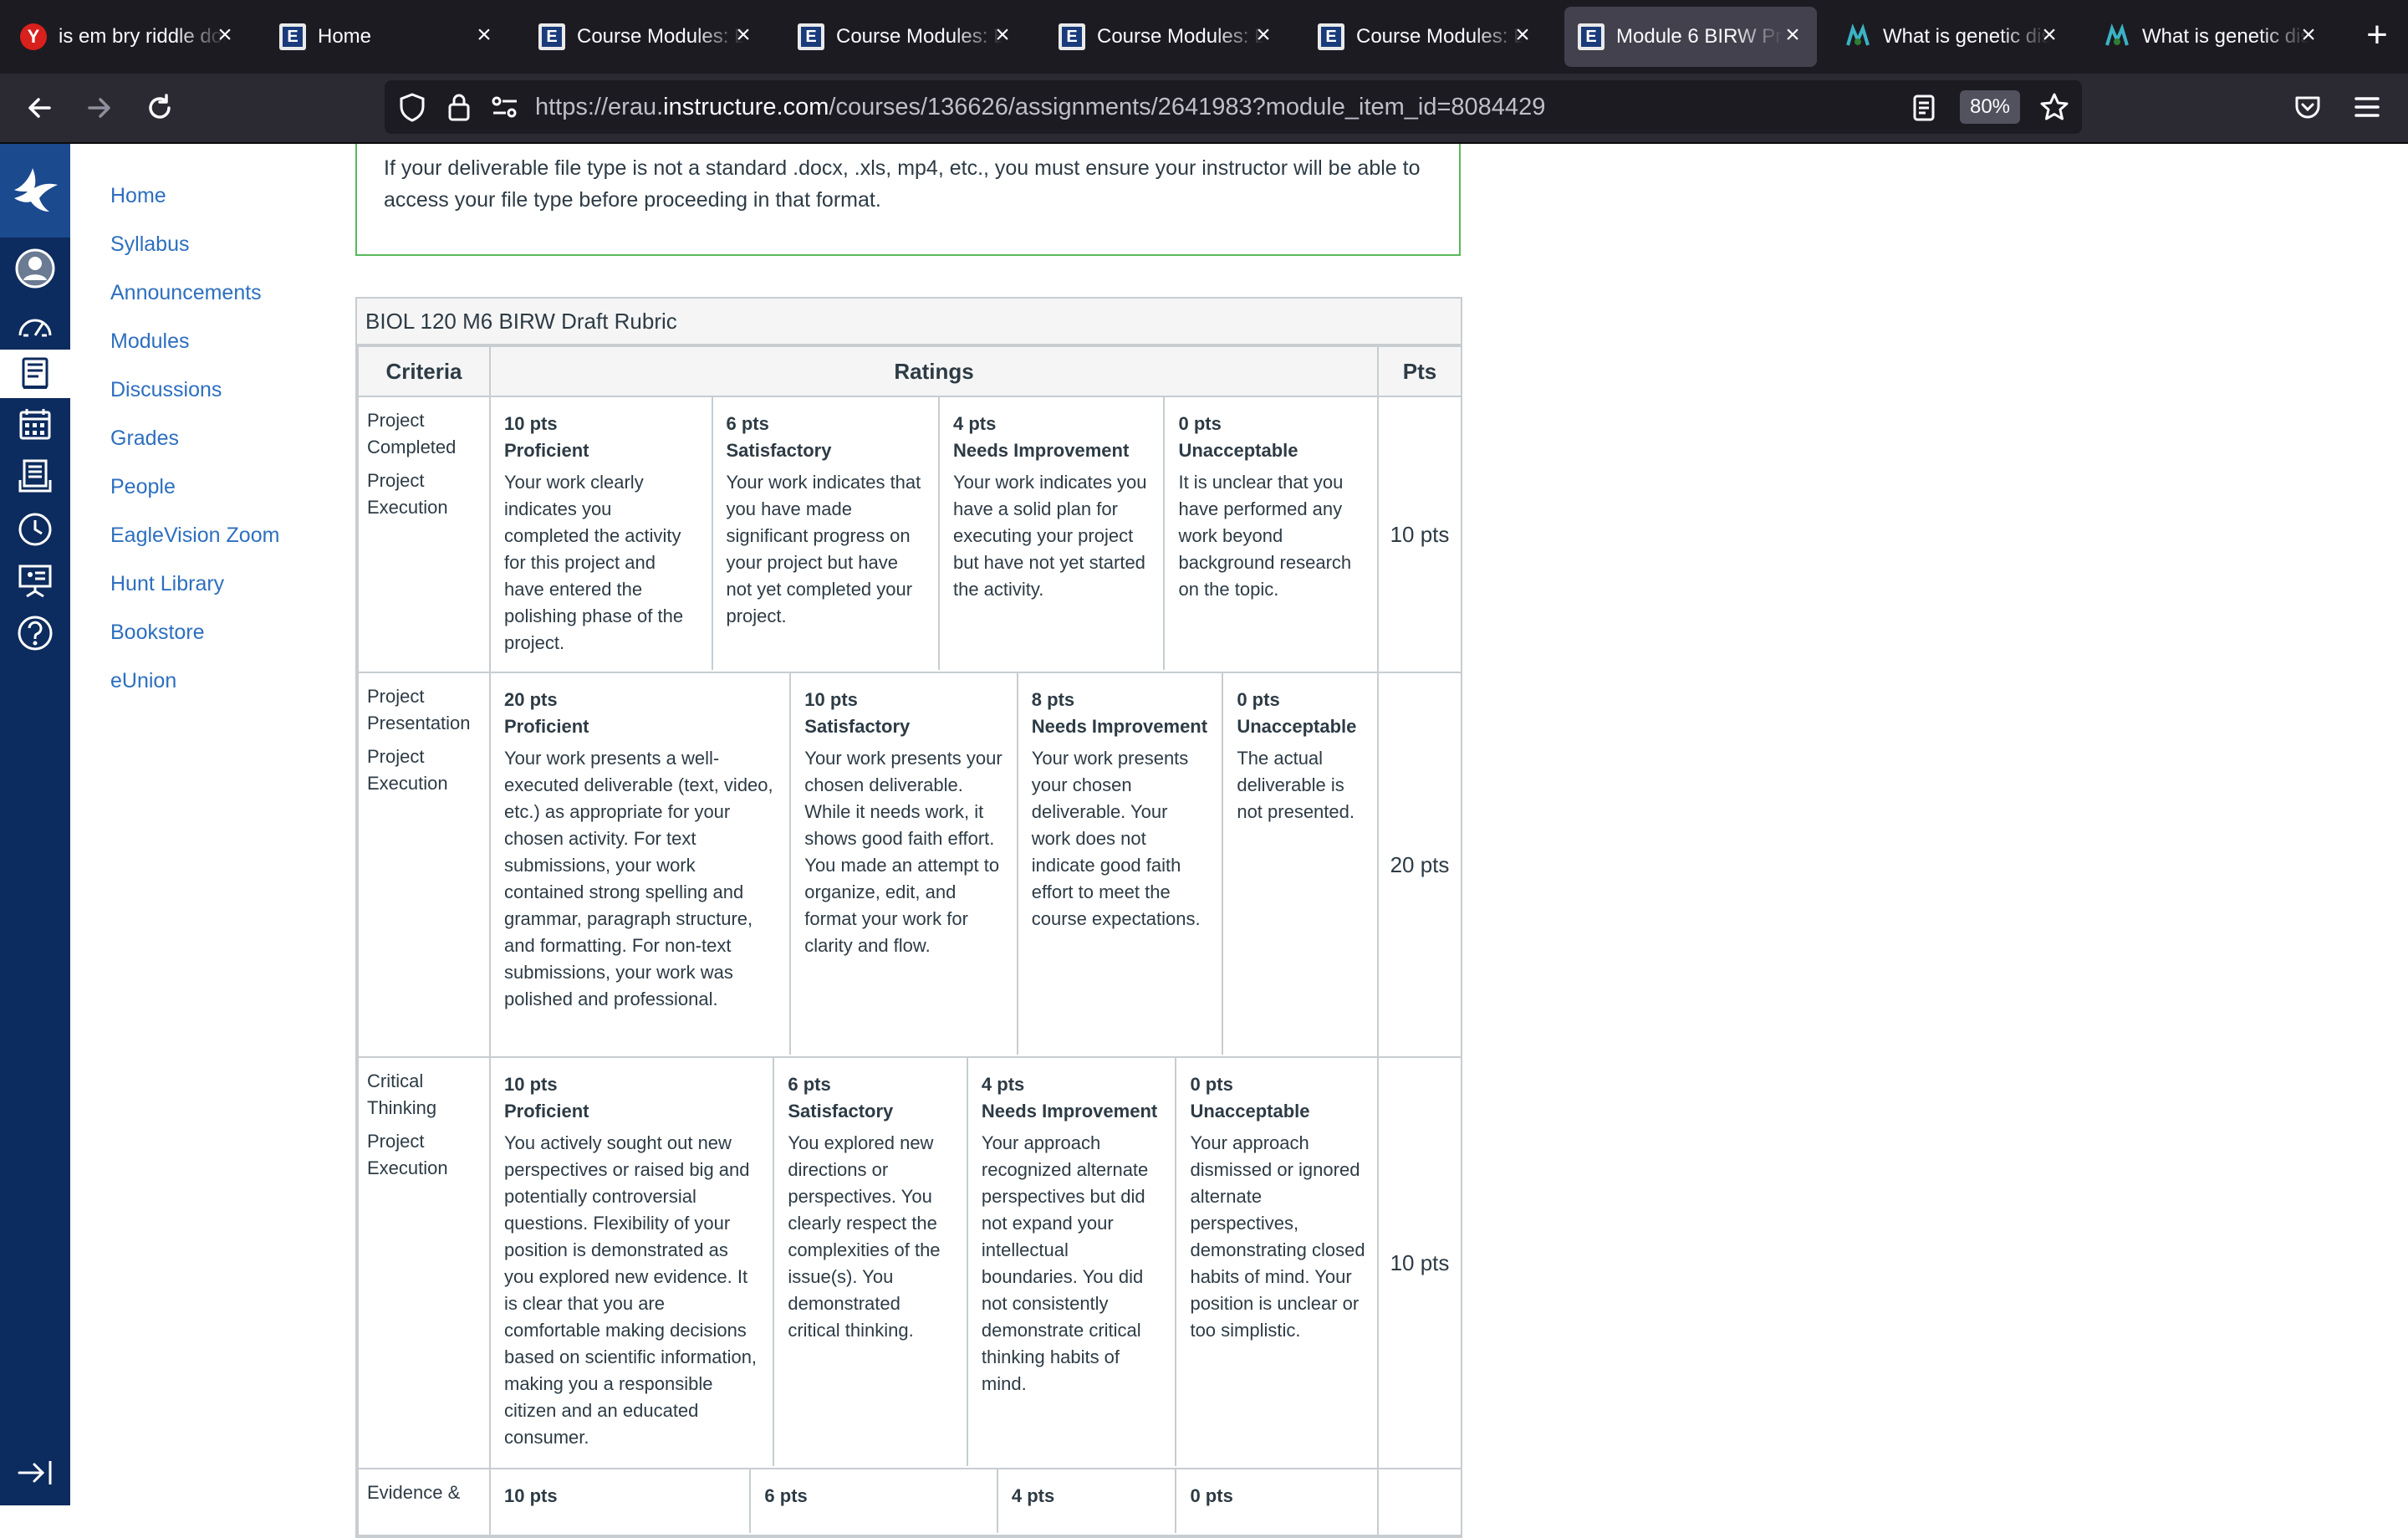 Image resolution: width=2408 pixels, height=1538 pixels. What do you see at coordinates (35, 824) in the screenshot?
I see `global-navigation` at bounding box center [35, 824].